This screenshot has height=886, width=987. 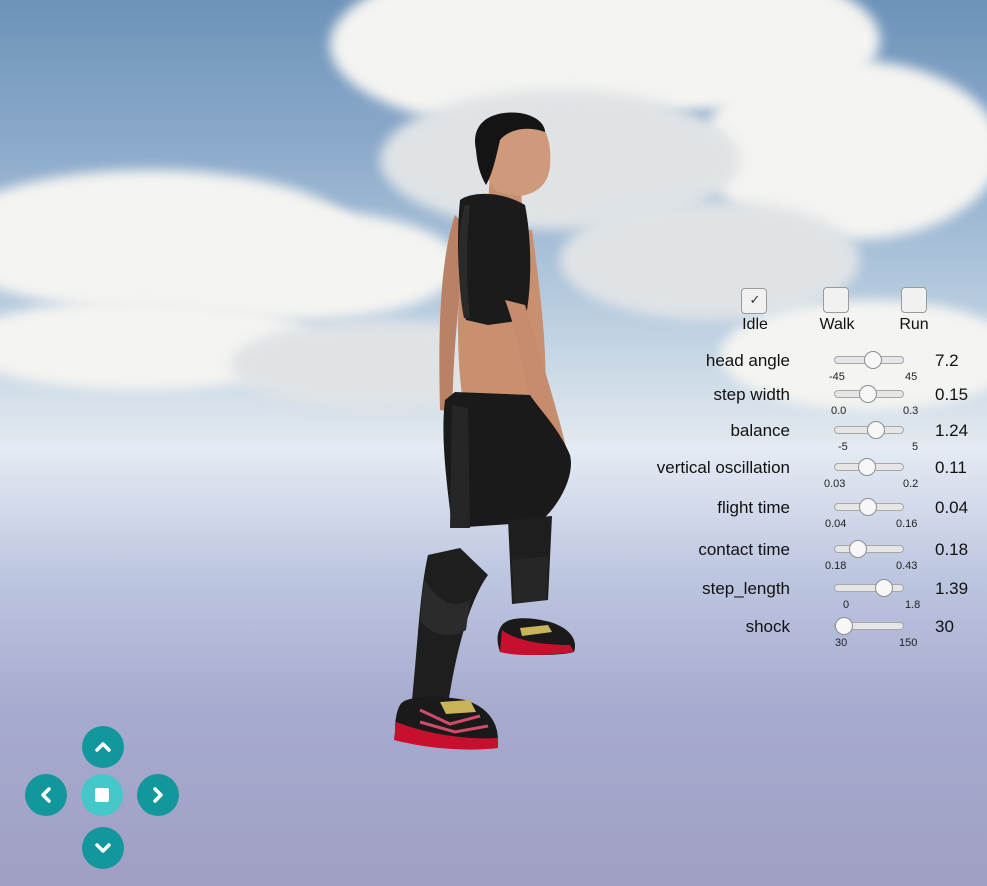 What do you see at coordinates (836, 566) in the screenshot?
I see `slider-min-contact-time: 0.18` at bounding box center [836, 566].